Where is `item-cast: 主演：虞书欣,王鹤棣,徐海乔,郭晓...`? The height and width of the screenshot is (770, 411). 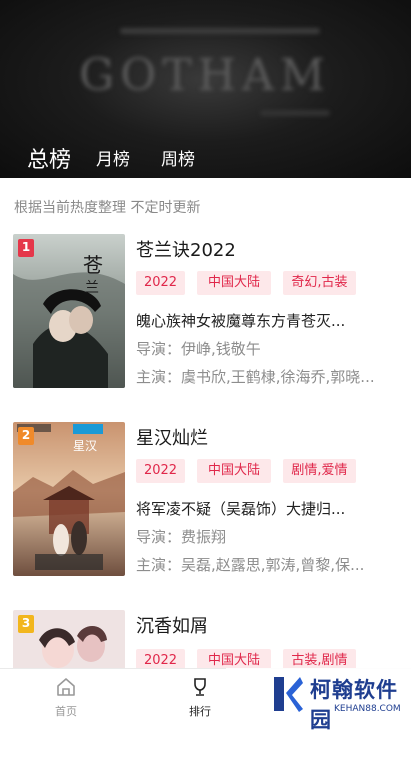
item-cast: 主演：虞书欣,王鹤棣,徐海乔,郭晓... is located at coordinates (255, 377).